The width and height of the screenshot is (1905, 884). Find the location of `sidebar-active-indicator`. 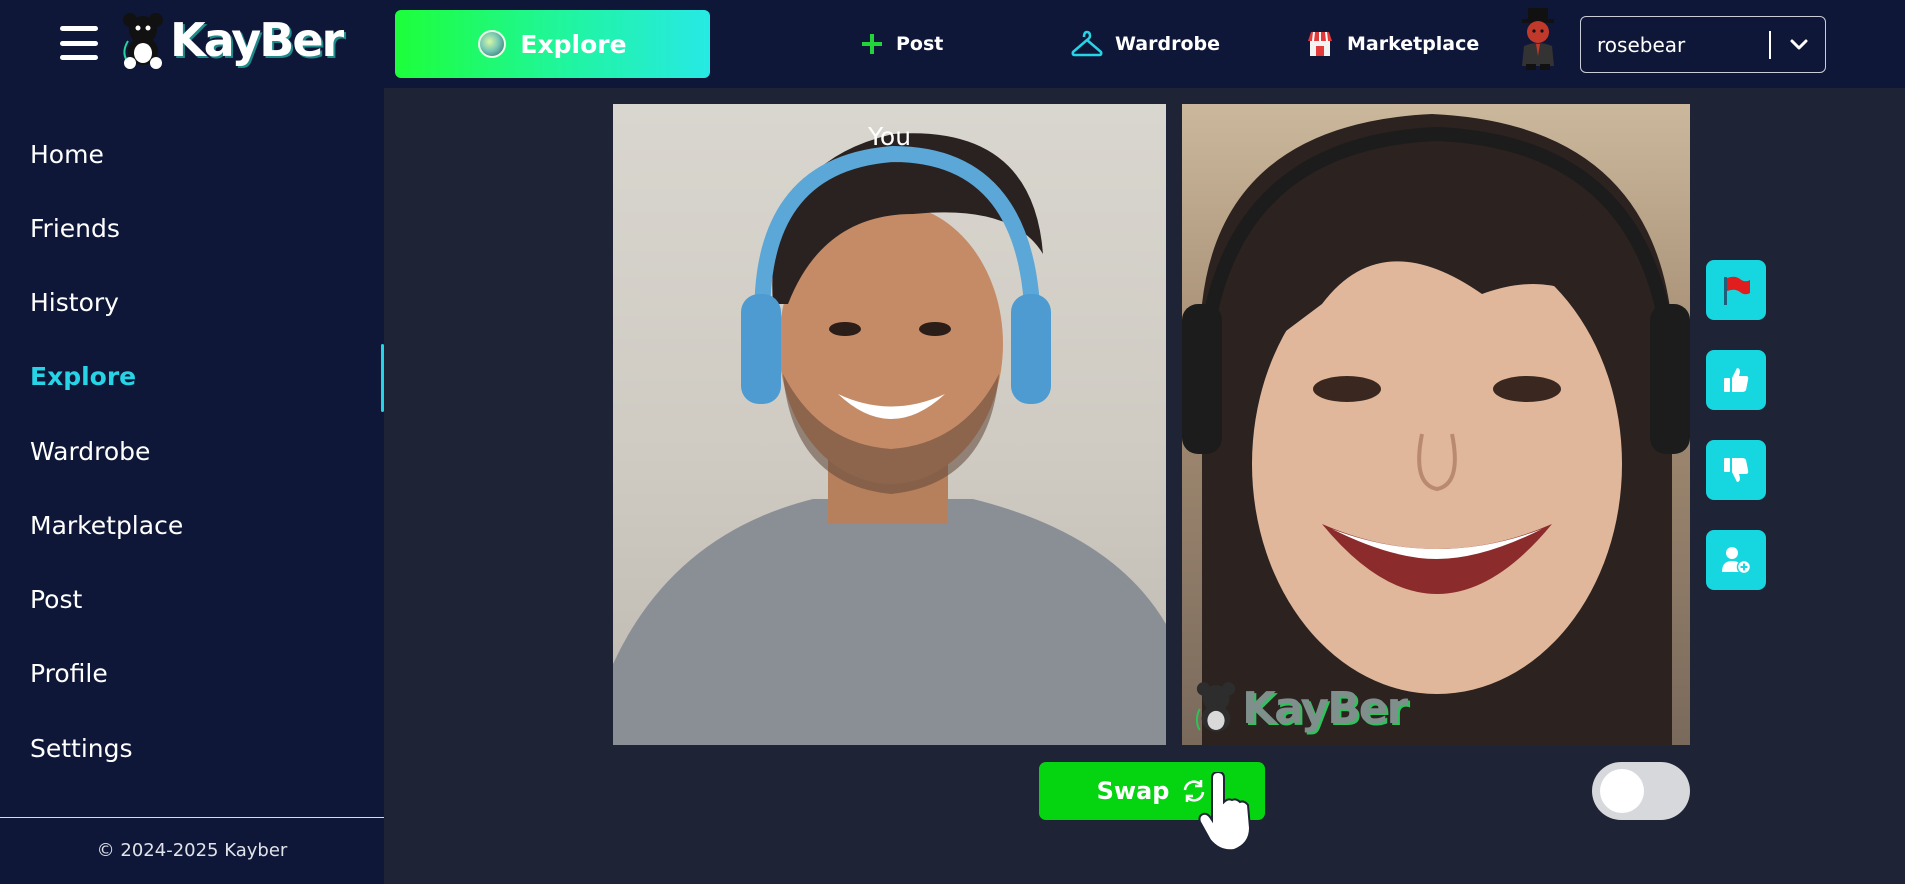

sidebar-active-indicator is located at coordinates (382, 378).